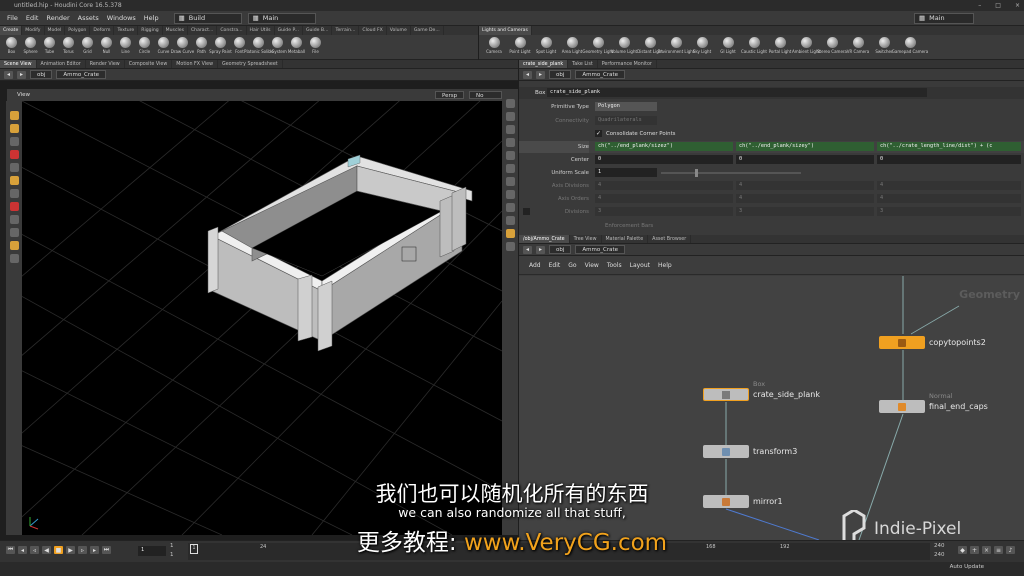 Image resolution: width=1024 pixels, height=576 pixels. Describe the element at coordinates (625, 239) in the screenshot. I see `tab-material-palette: Material Palette` at that location.